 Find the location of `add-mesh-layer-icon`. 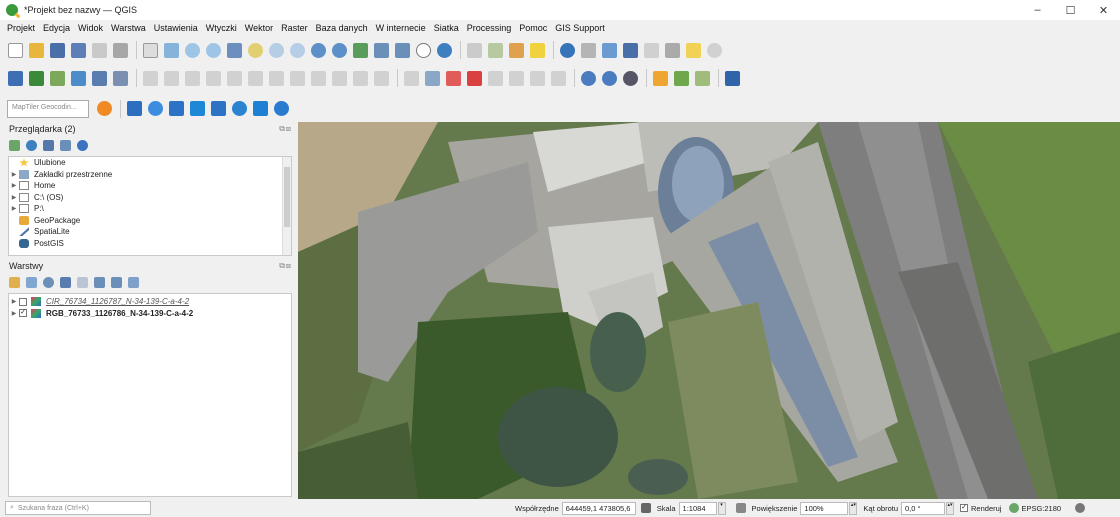

add-mesh-layer-icon is located at coordinates (99, 78).